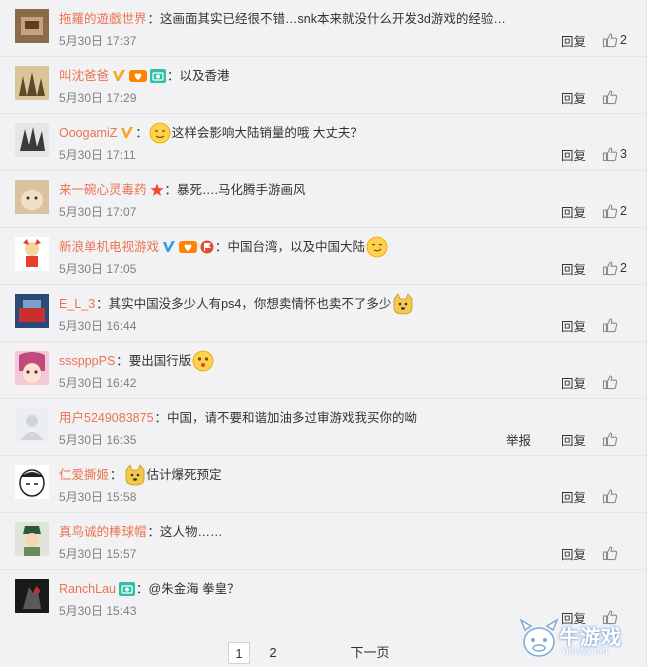 Image resolution: width=649 pixels, height=667 pixels. Describe the element at coordinates (138, 76) in the screenshot. I see `fans-heart-icon` at that location.